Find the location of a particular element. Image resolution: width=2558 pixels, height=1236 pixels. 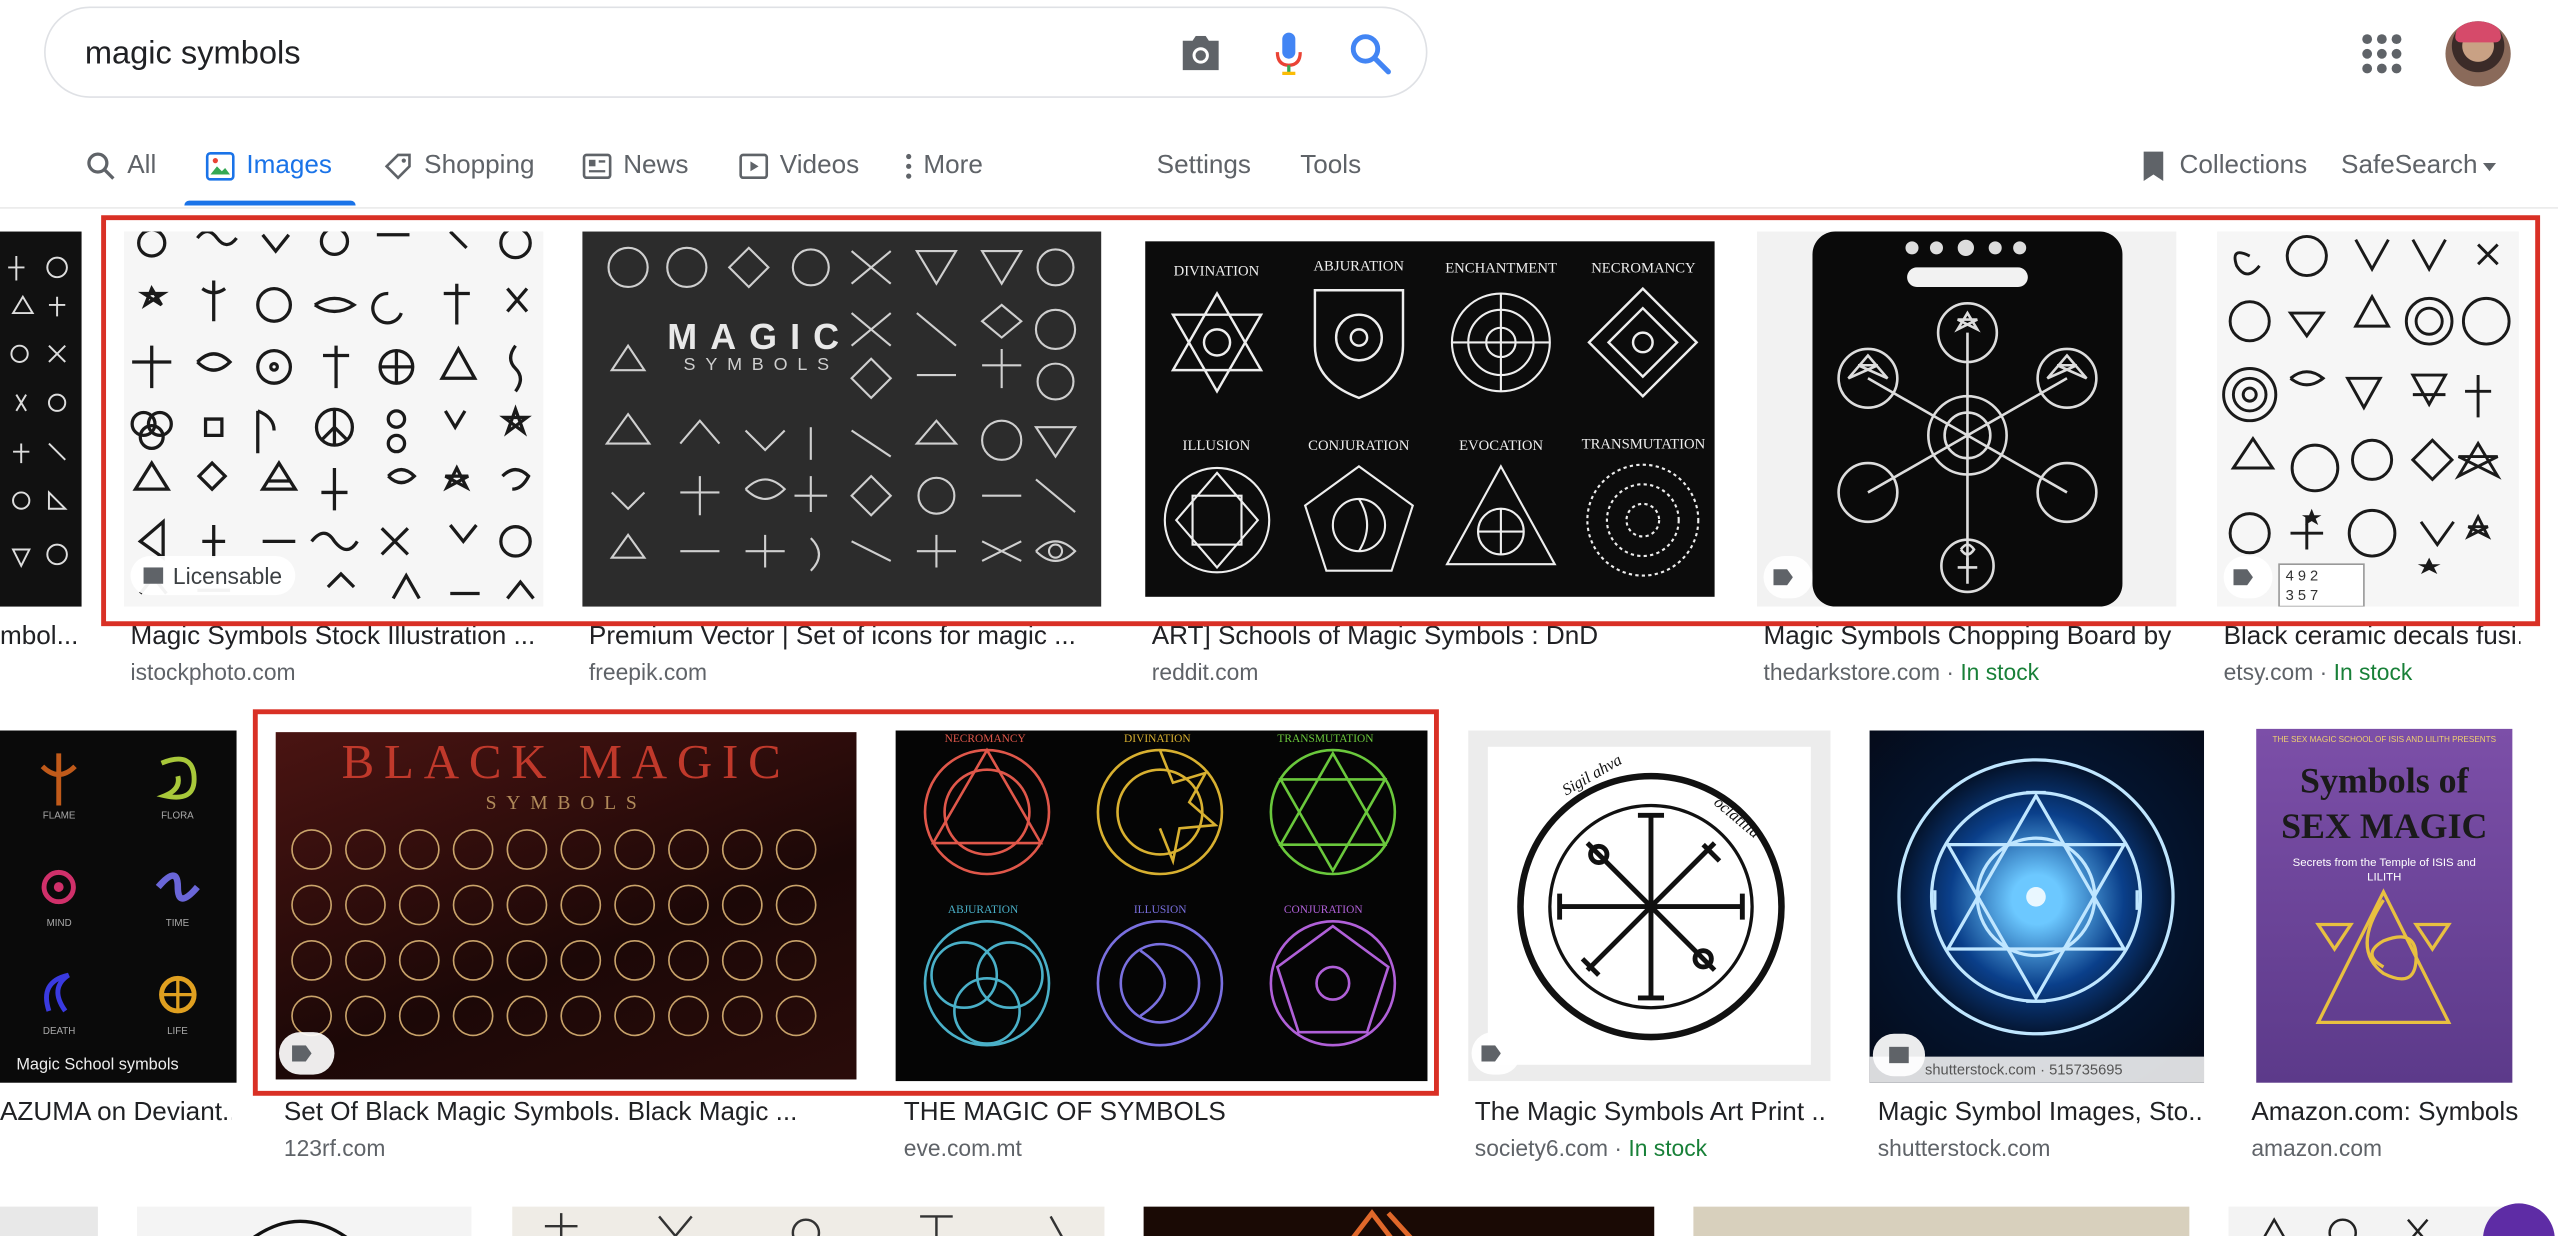

collections-link: Collections is located at coordinates (2222, 166).